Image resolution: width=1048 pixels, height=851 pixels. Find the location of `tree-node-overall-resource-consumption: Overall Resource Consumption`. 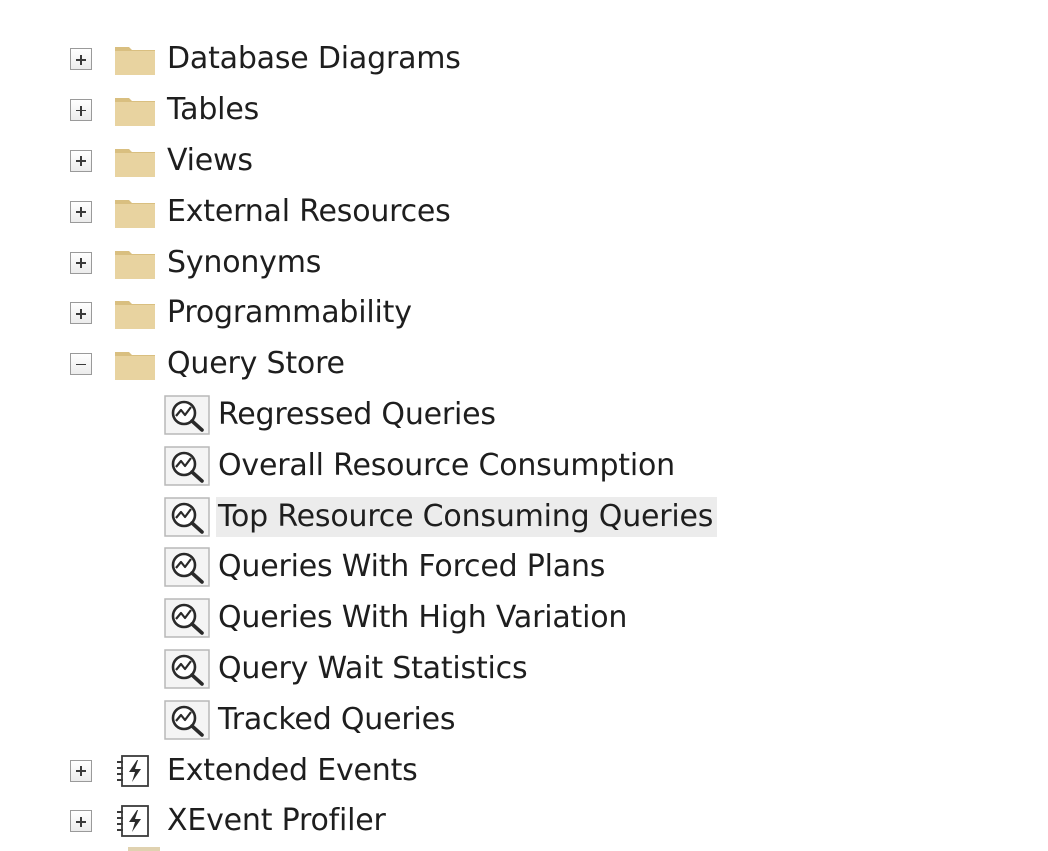

tree-node-overall-resource-consumption: Overall Resource Consumption is located at coordinates (524, 465).